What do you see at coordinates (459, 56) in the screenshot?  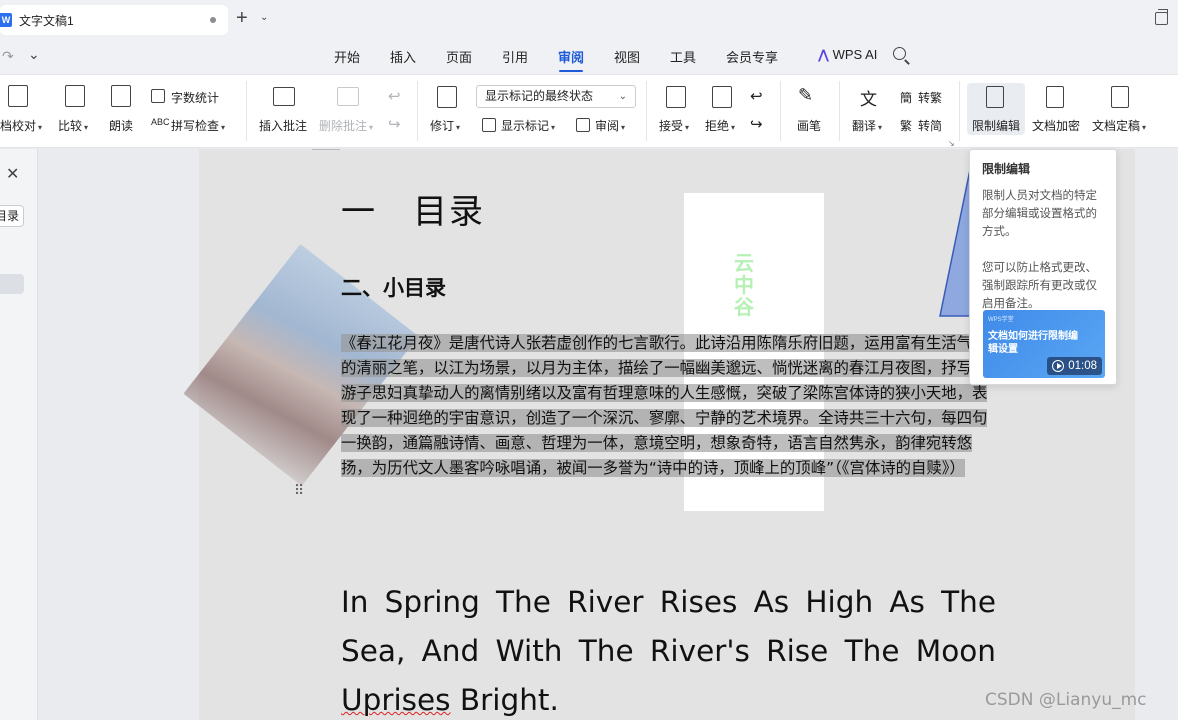 I see `tab-page: 页面` at bounding box center [459, 56].